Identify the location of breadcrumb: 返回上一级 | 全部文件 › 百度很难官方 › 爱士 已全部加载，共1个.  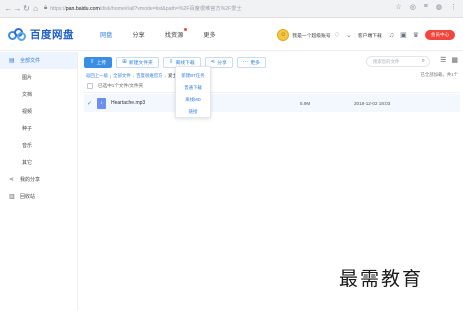
(272, 75).